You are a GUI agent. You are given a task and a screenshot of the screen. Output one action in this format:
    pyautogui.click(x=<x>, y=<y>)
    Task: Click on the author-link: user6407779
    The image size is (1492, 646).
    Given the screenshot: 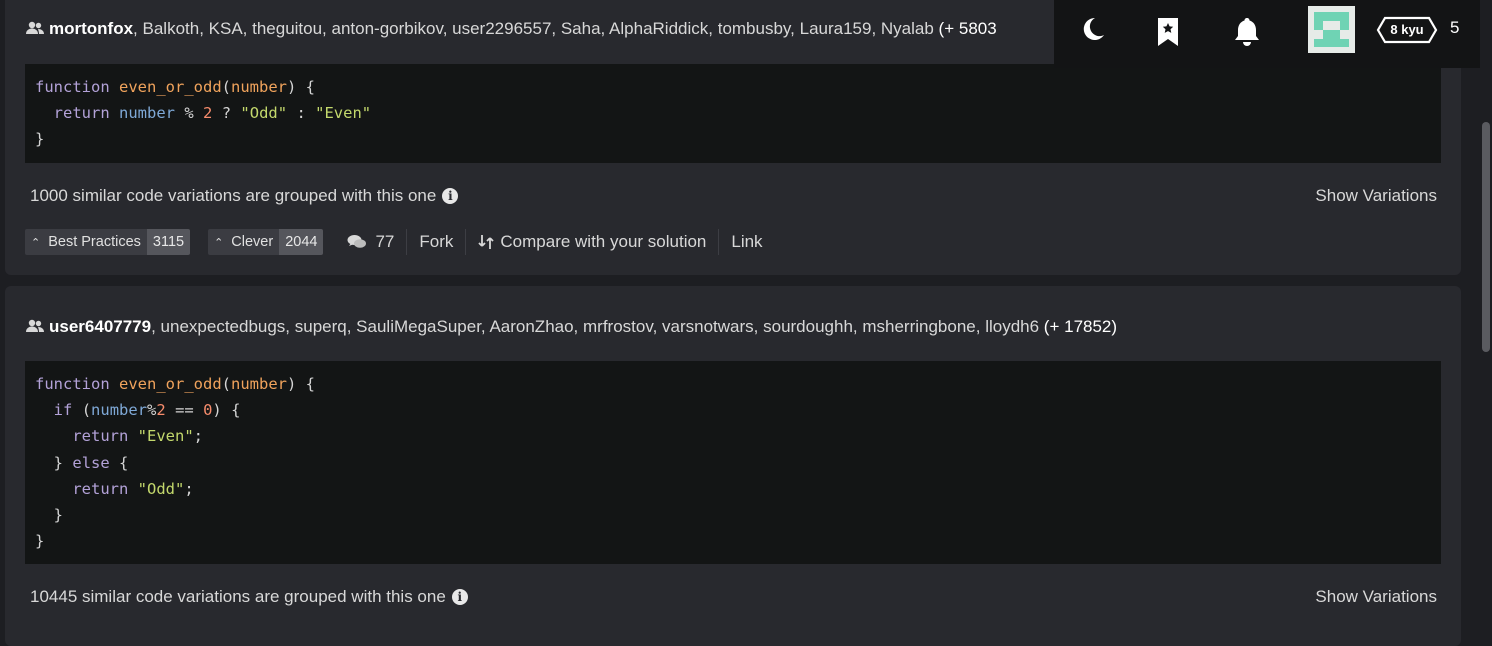 What is the action you would take?
    pyautogui.click(x=100, y=326)
    